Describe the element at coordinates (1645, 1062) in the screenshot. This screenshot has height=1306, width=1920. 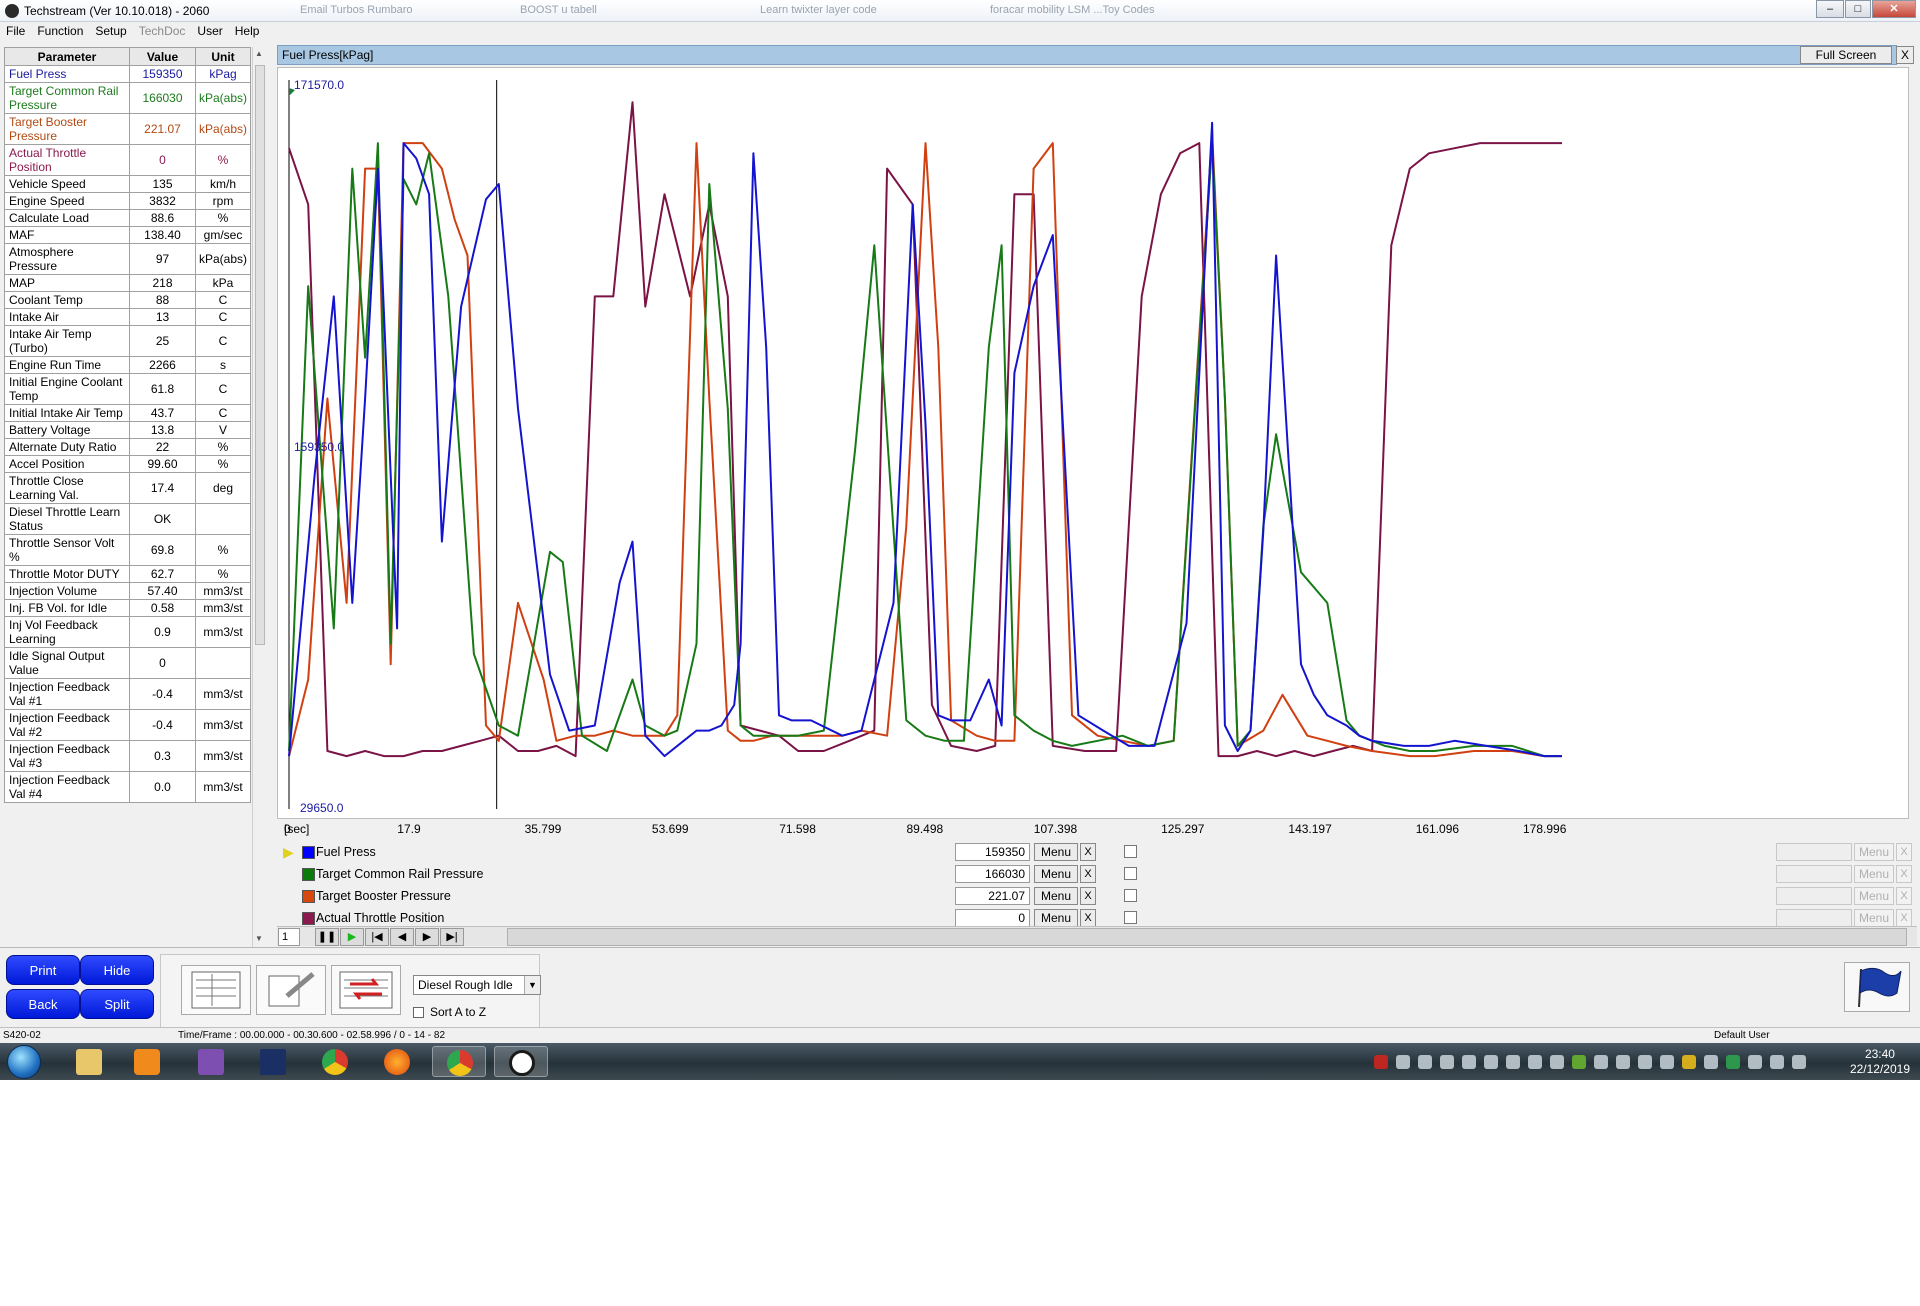
I see `tray-disk-icon` at that location.